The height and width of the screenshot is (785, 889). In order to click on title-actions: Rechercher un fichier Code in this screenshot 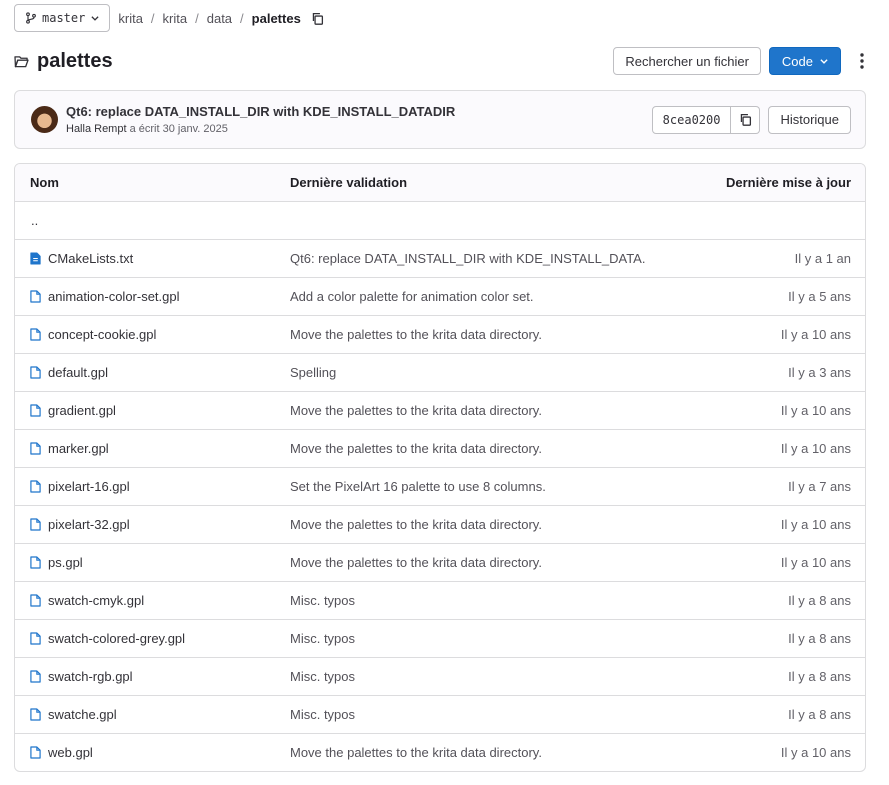, I will do `click(744, 61)`.